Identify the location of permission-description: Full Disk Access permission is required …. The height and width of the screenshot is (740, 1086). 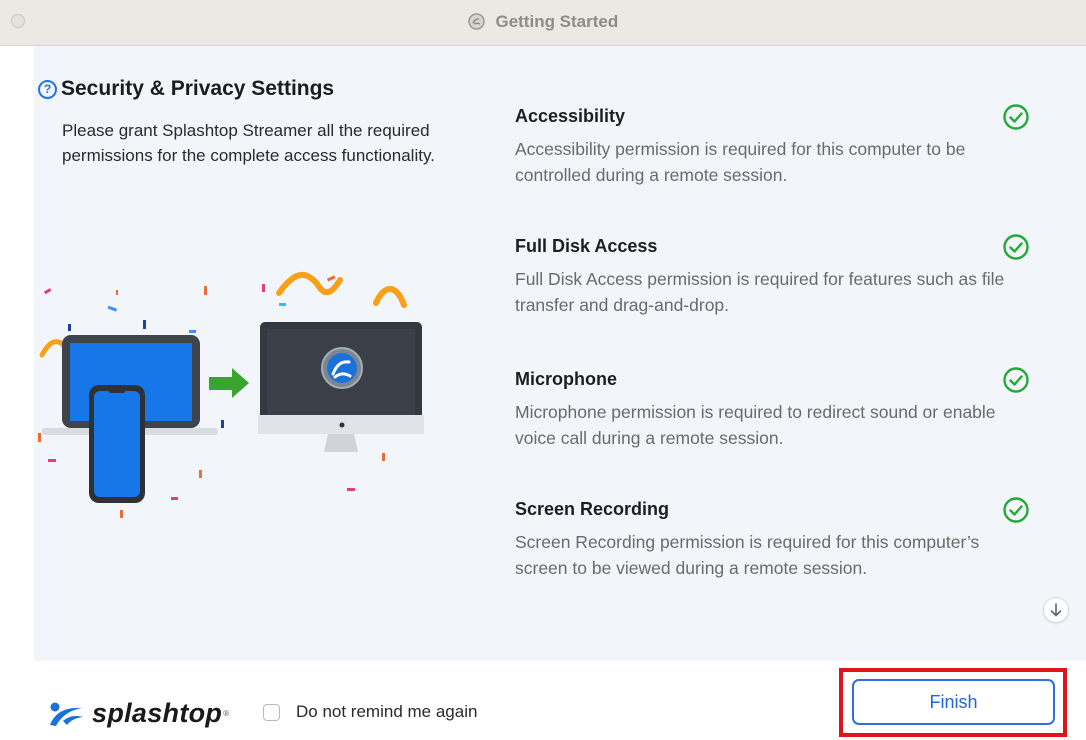
(760, 292).